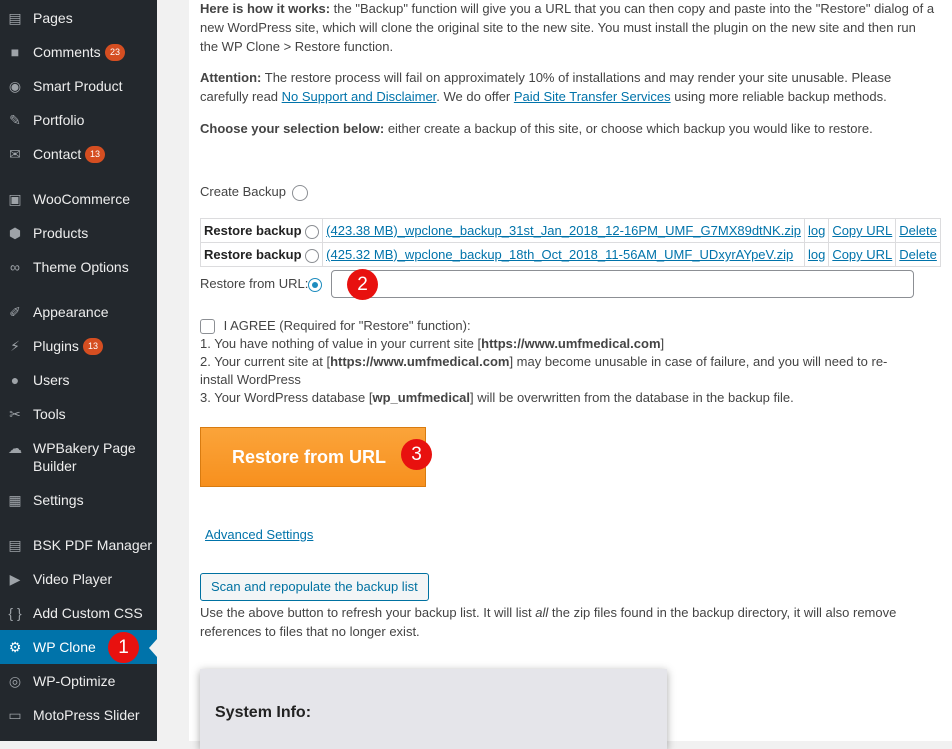  Describe the element at coordinates (243, 191) in the screenshot. I see `create-backup-label: Create Backup` at that location.